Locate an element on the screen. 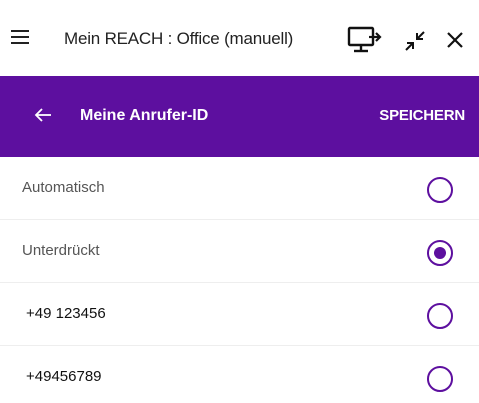  radio-button-selected is located at coordinates (440, 253).